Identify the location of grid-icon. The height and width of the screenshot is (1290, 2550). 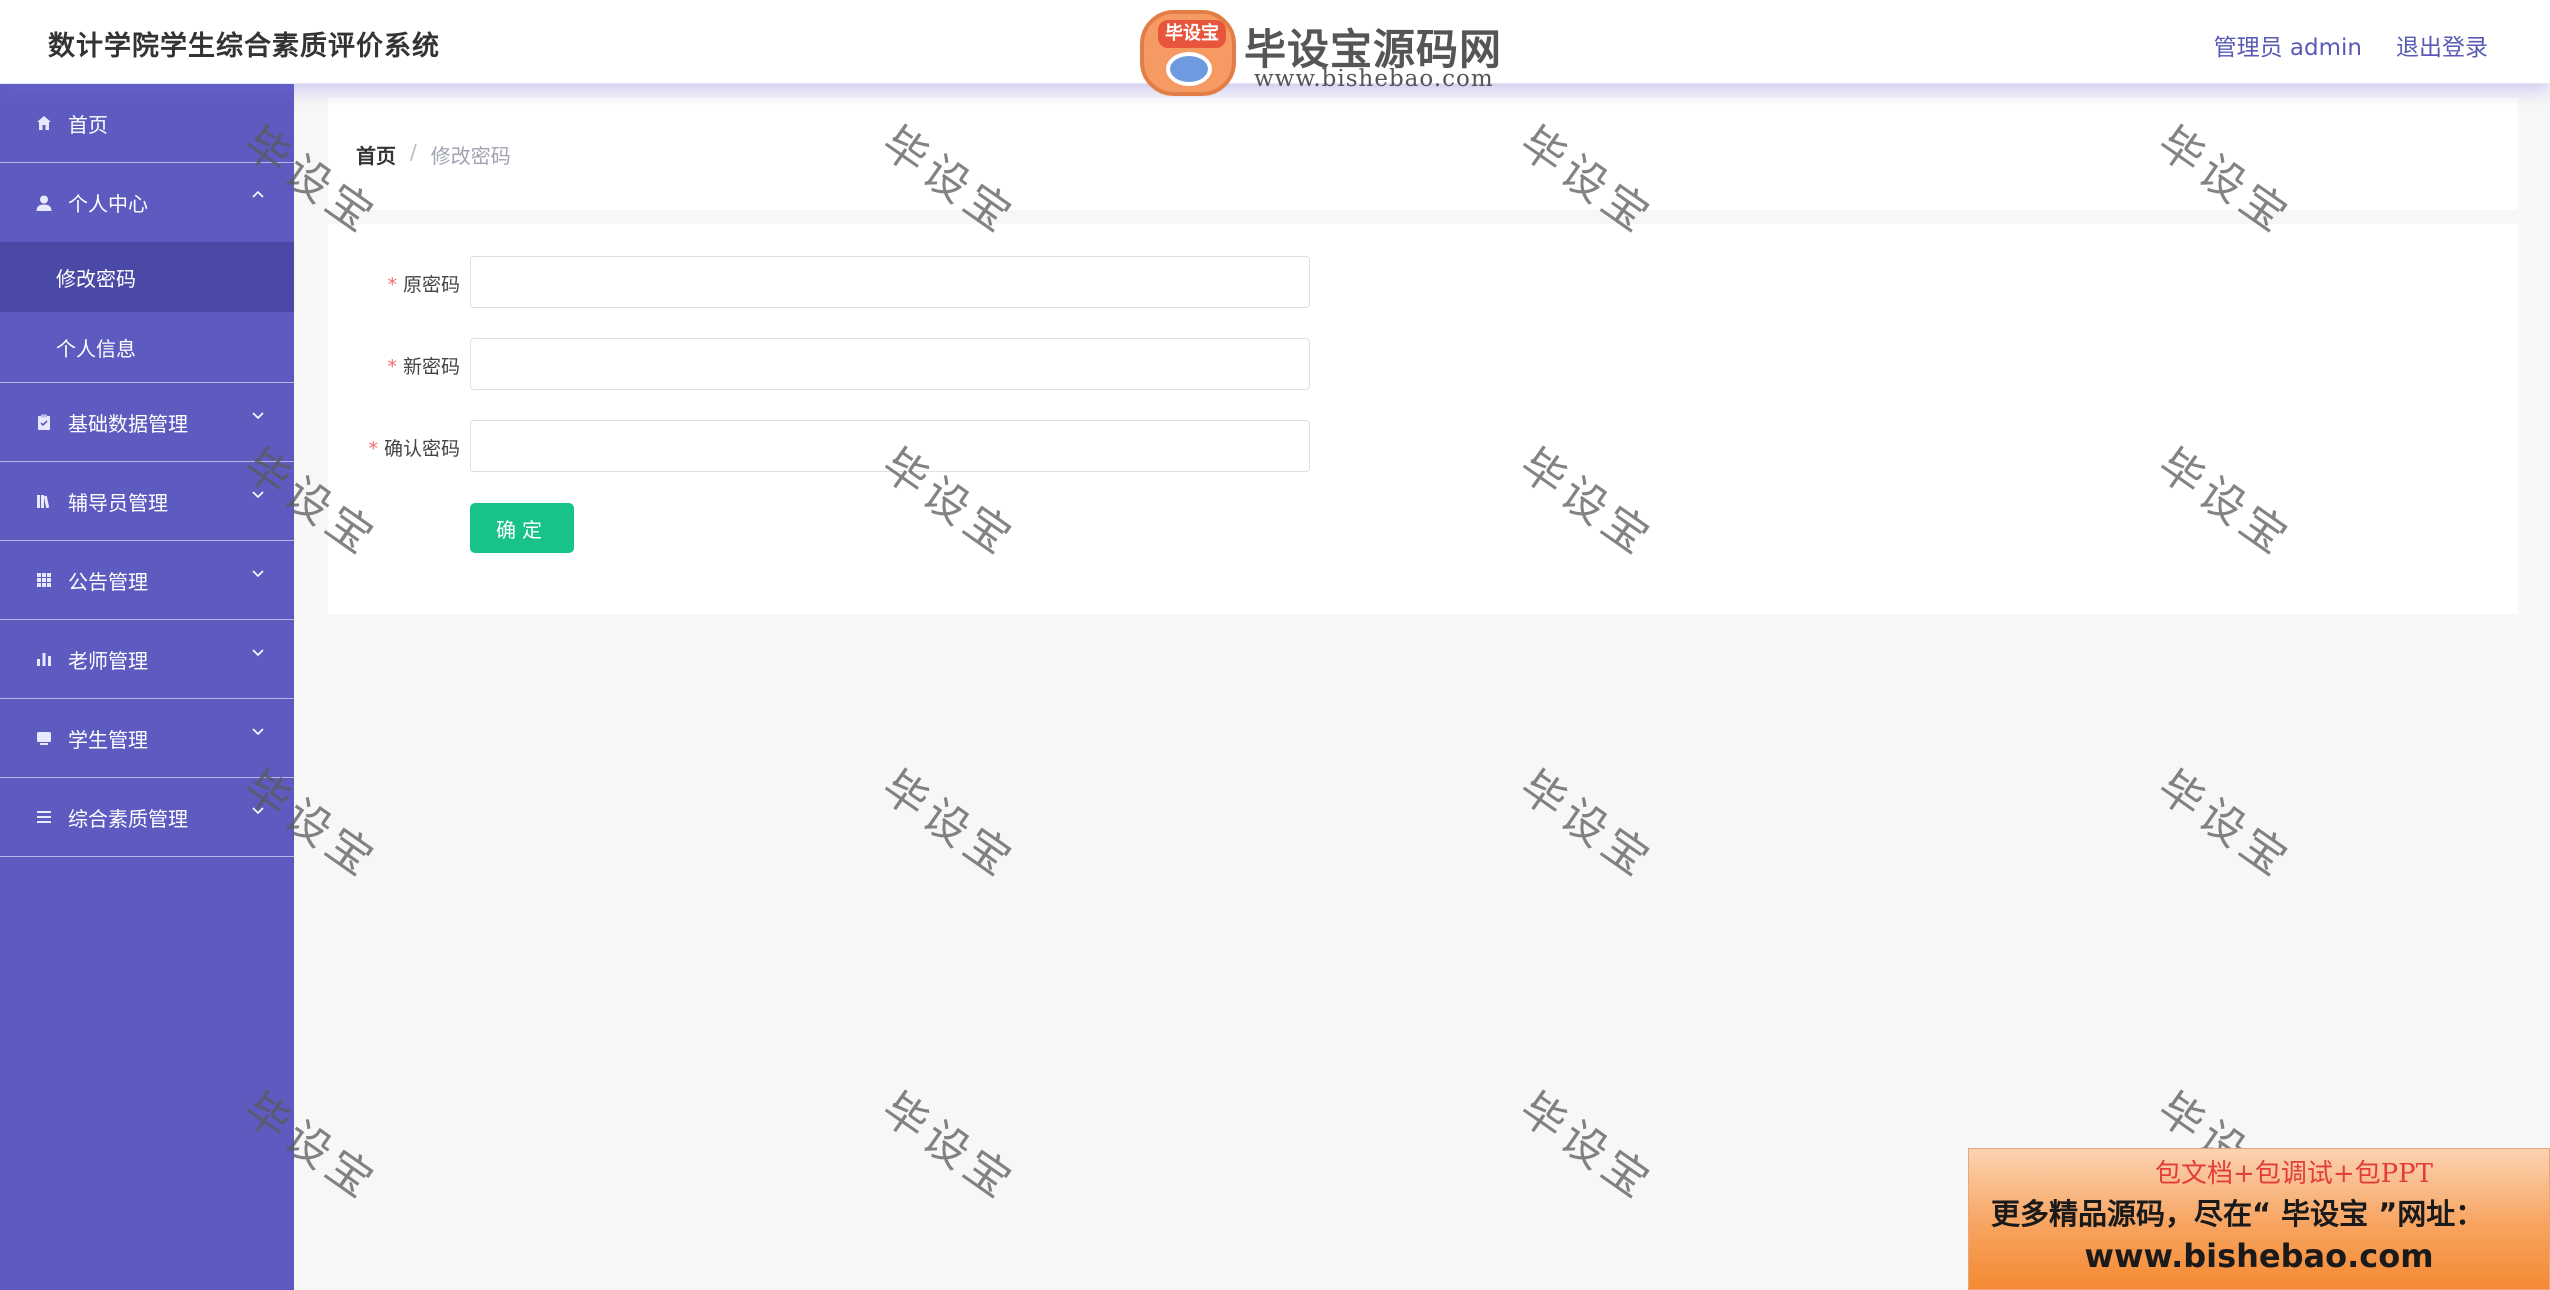
(44, 580).